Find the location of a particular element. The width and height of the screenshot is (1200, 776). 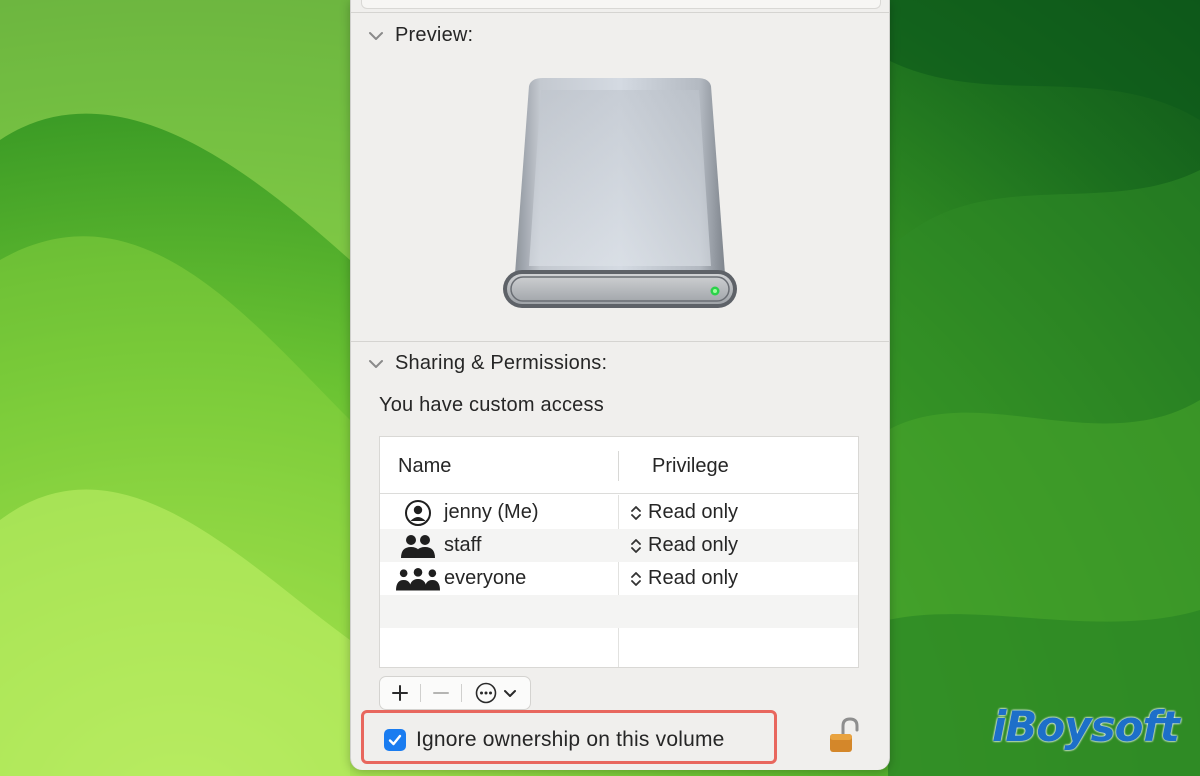

ignore-ownership-checkbox is located at coordinates (395, 740).